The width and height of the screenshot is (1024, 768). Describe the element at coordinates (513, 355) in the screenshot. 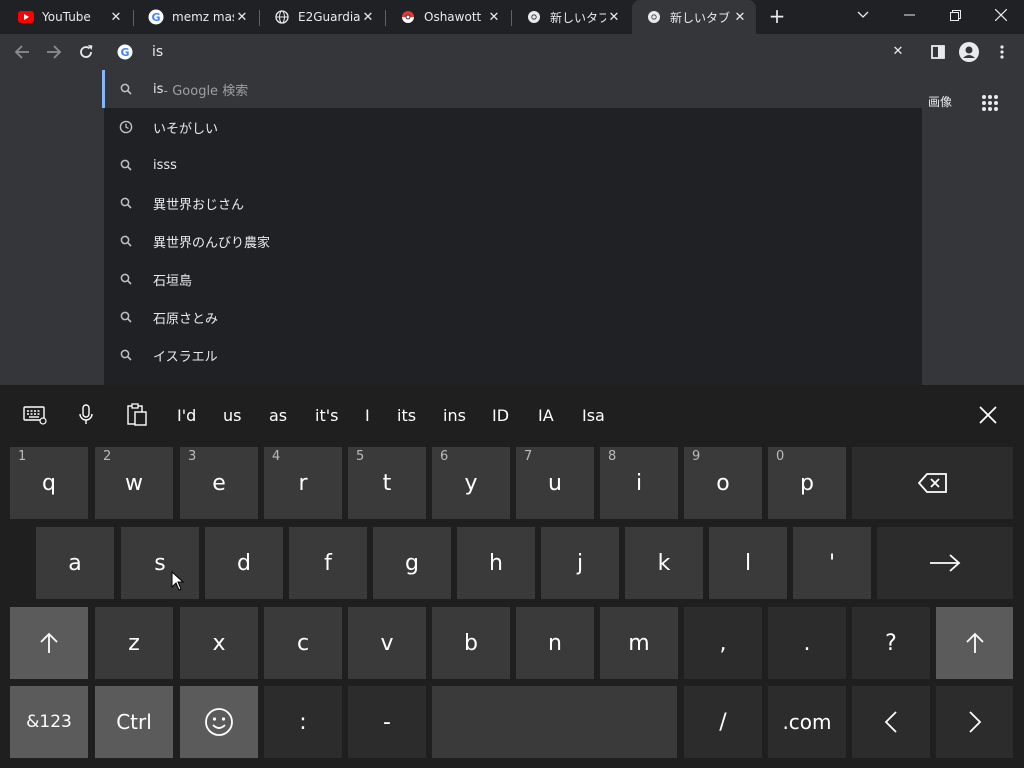

I see `suggestion-item: イスラエル` at that location.